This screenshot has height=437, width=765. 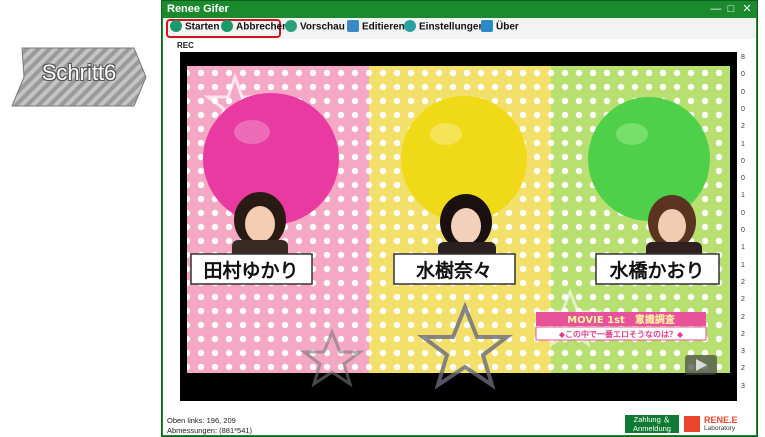 I want to click on step-badge: Schritt6, so click(x=79, y=77).